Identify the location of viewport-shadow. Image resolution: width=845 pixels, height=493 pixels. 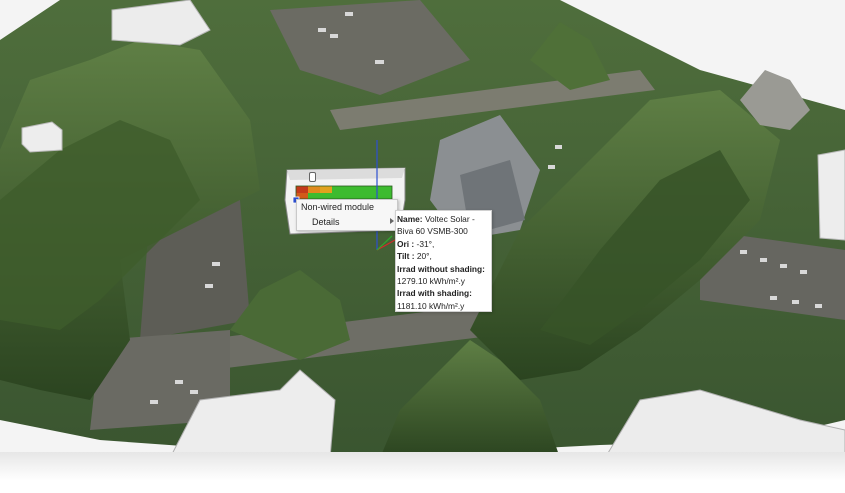
(422, 472).